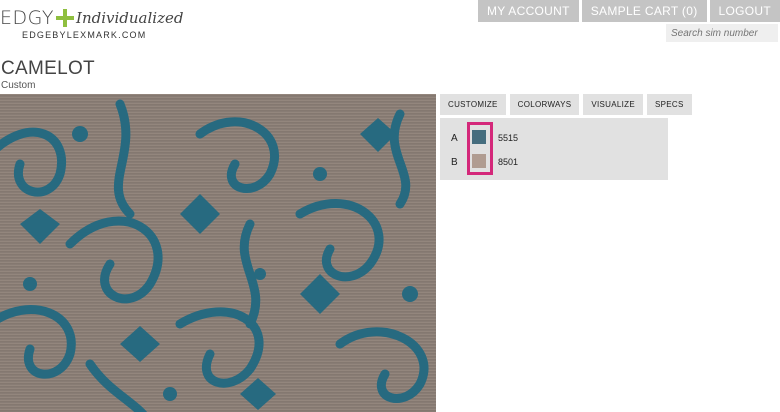 The image size is (780, 412). Describe the element at coordinates (722, 33) in the screenshot. I see `search-input` at that location.